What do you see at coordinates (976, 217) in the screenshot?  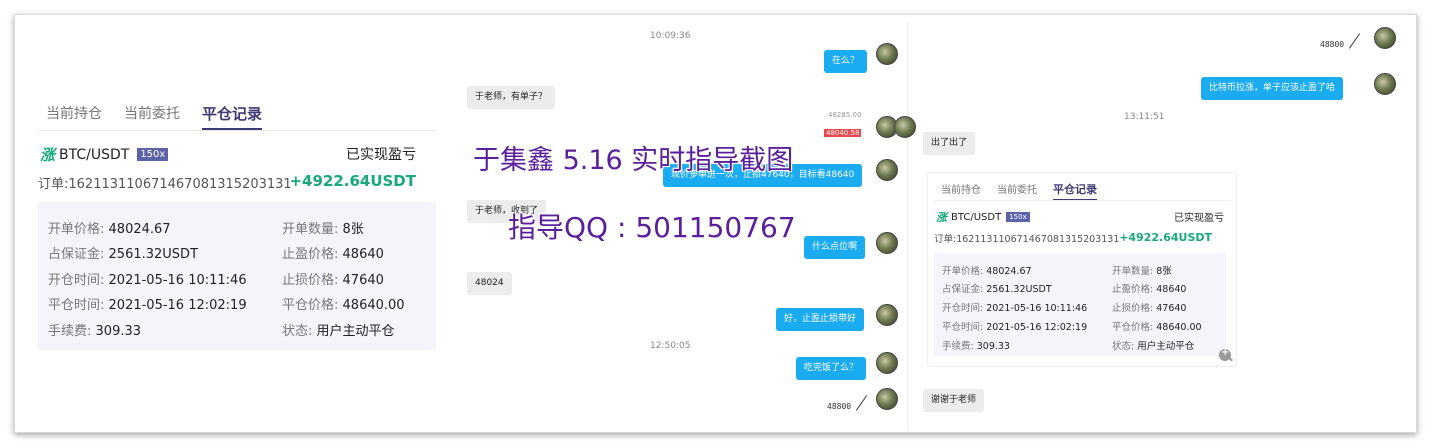 I see `pair-name: BTC/USDT` at bounding box center [976, 217].